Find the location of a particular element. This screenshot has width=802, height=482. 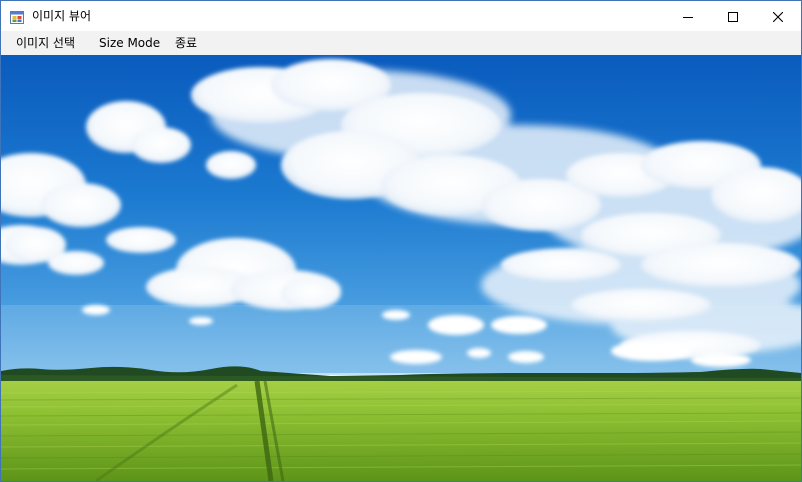

app-icon is located at coordinates (17, 16).